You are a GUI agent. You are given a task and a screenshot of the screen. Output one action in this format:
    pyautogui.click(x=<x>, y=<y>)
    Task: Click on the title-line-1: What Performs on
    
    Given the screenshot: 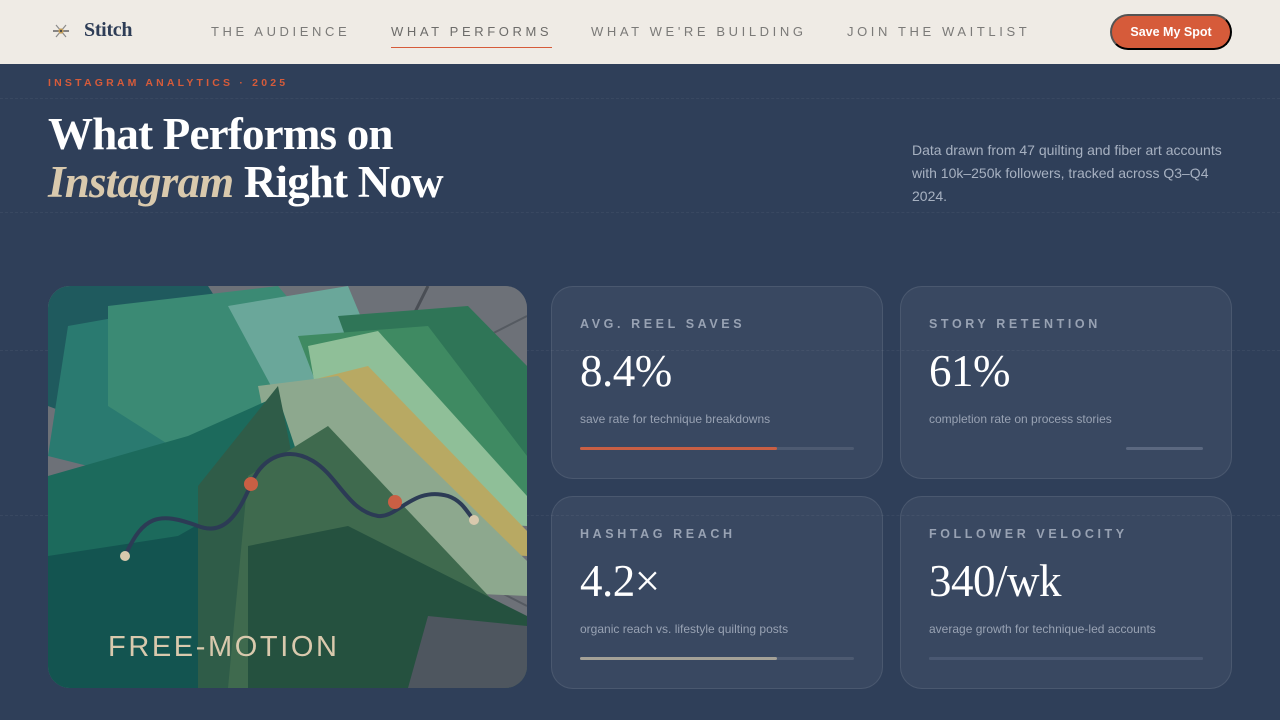 What is the action you would take?
    pyautogui.click(x=220, y=134)
    